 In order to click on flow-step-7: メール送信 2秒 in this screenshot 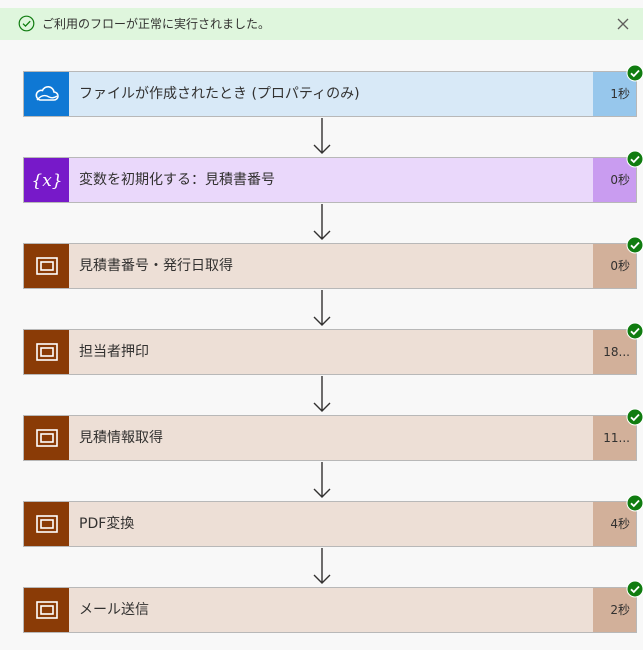, I will do `click(333, 606)`.